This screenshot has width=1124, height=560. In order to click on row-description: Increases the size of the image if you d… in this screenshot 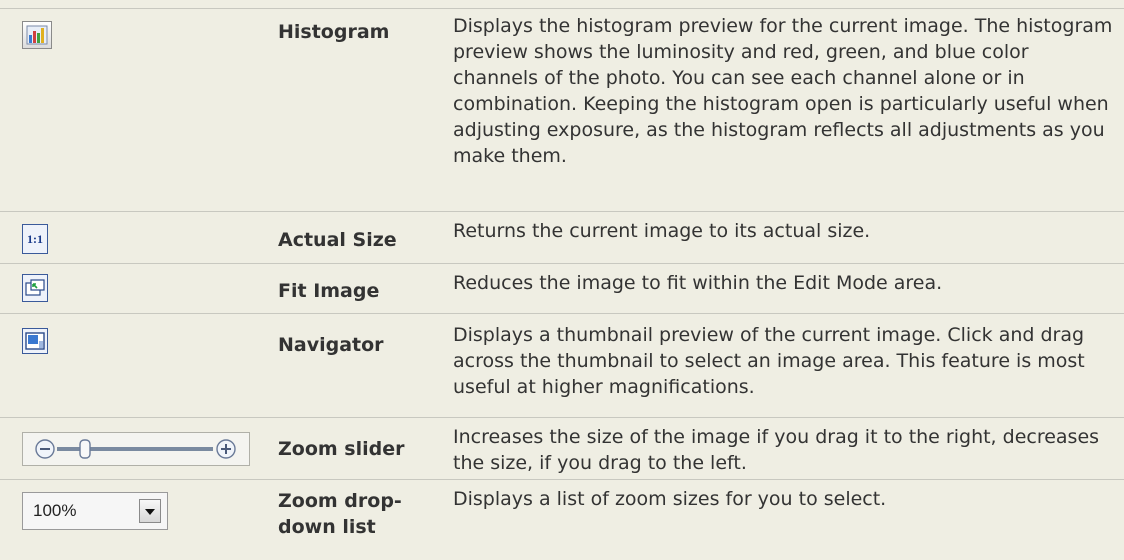, I will do `click(776, 450)`.